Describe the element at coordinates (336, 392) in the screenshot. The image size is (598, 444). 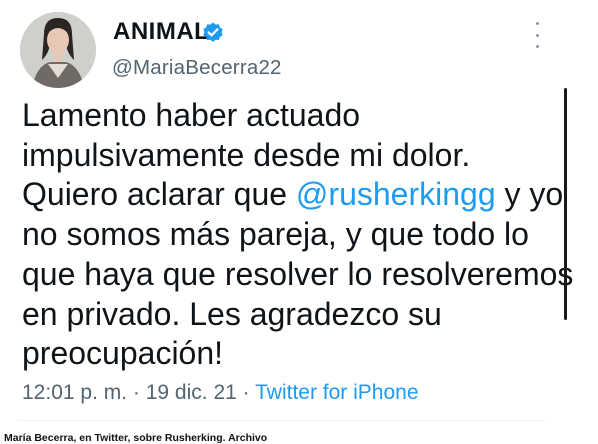
I see `tweet-source-link: Twitter for iPhone` at that location.